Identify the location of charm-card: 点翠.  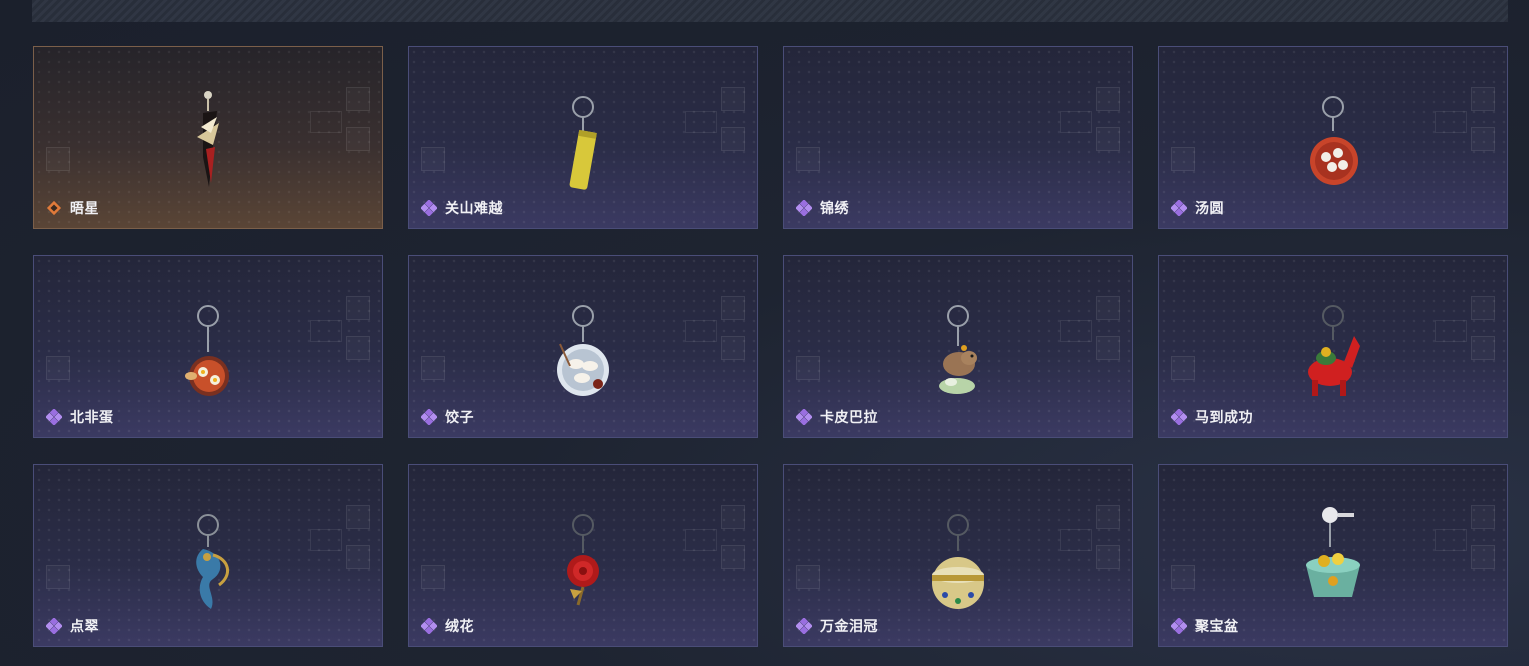
(208, 555).